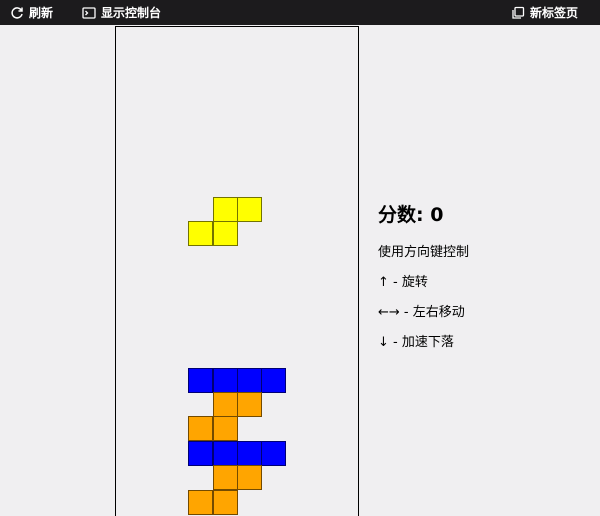 The height and width of the screenshot is (516, 600). Describe the element at coordinates (41, 13) in the screenshot. I see `refresh-label: 刷新` at that location.